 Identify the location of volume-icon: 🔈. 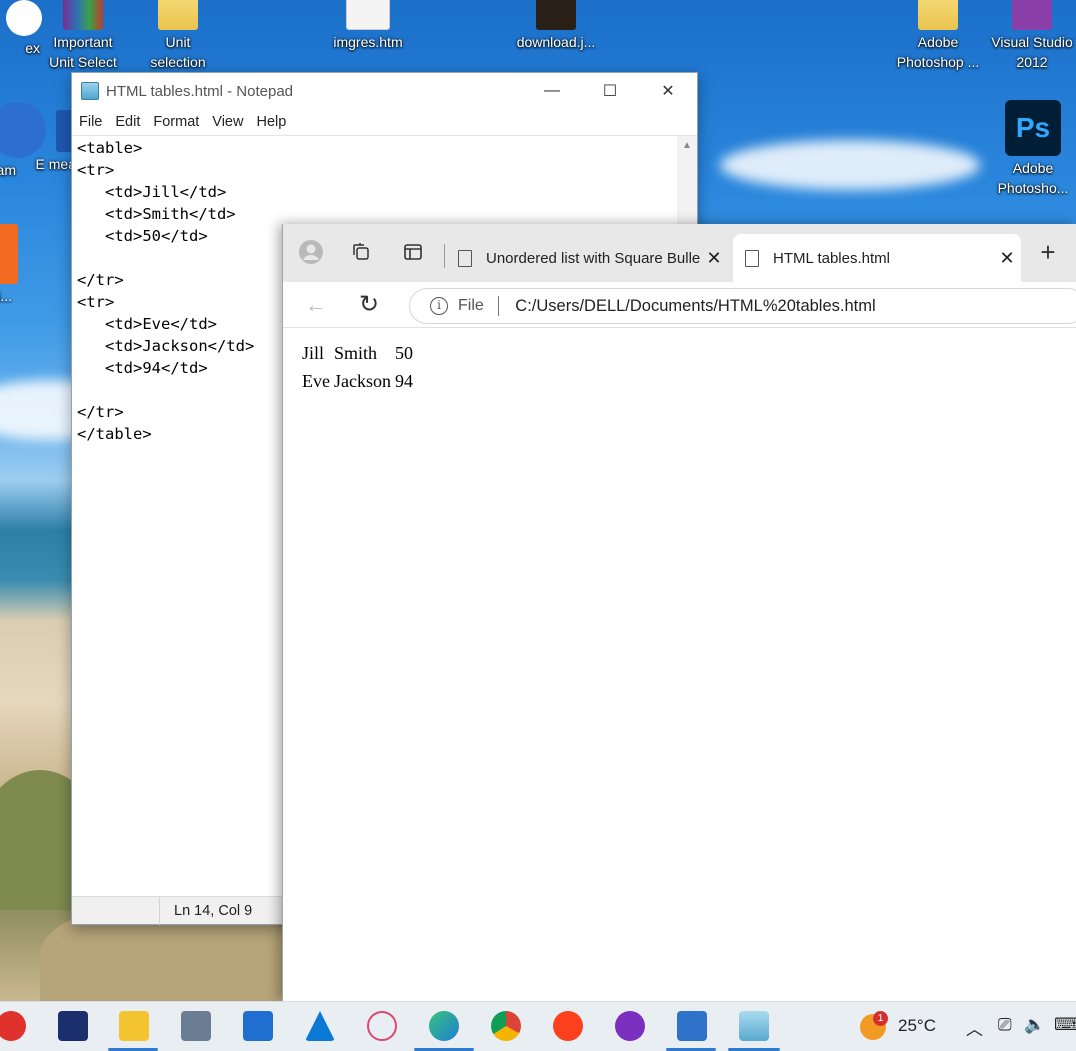
(1034, 1025).